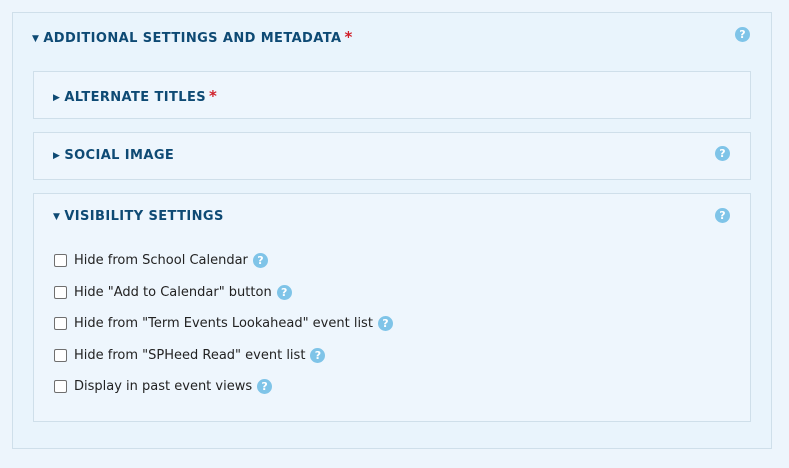 The image size is (789, 468). I want to click on option-hide-add-to-calendar: Hide "Add to Calendar" button ?, so click(173, 292).